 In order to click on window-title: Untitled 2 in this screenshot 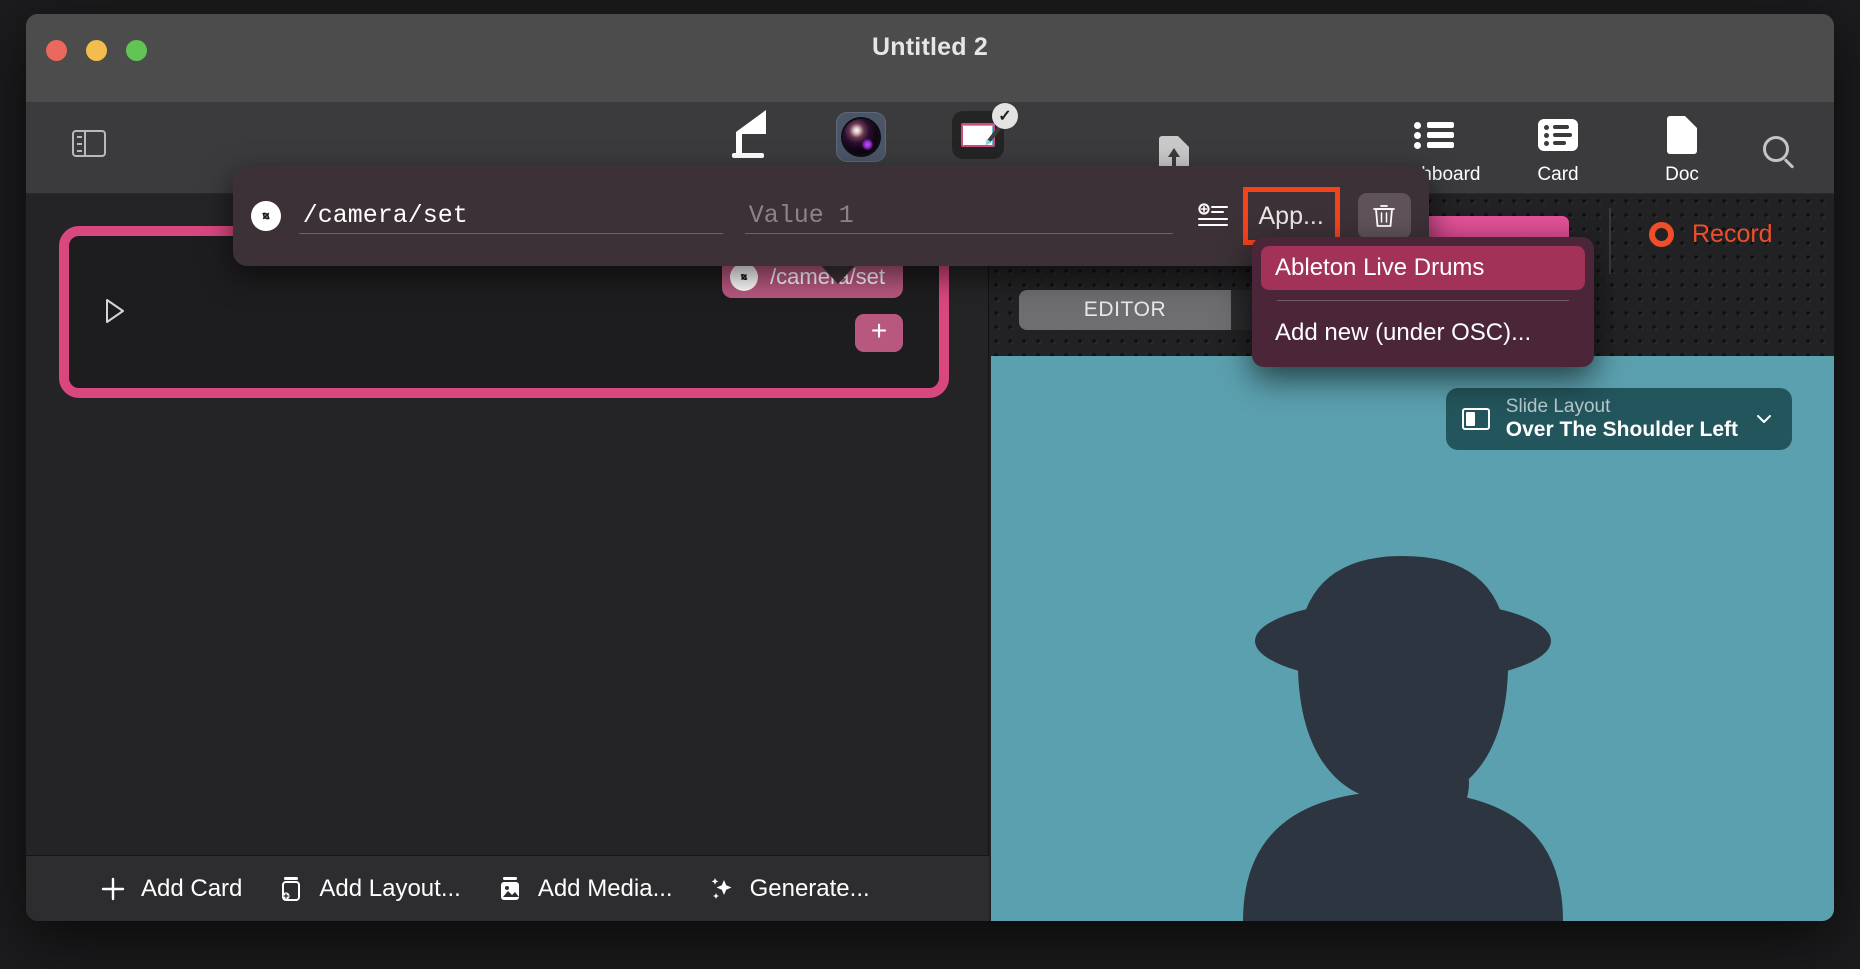, I will do `click(930, 47)`.